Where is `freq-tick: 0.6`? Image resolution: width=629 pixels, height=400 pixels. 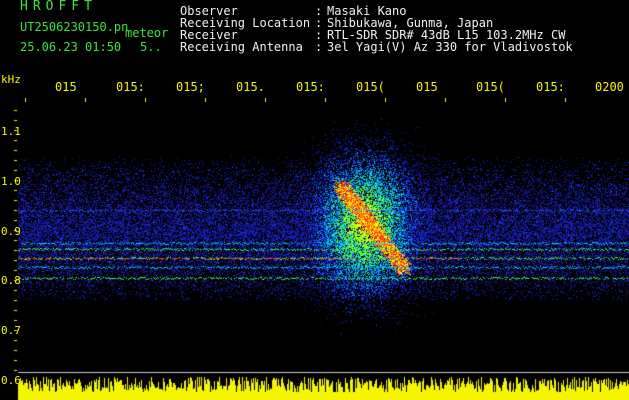 freq-tick: 0.6 is located at coordinates (11, 380).